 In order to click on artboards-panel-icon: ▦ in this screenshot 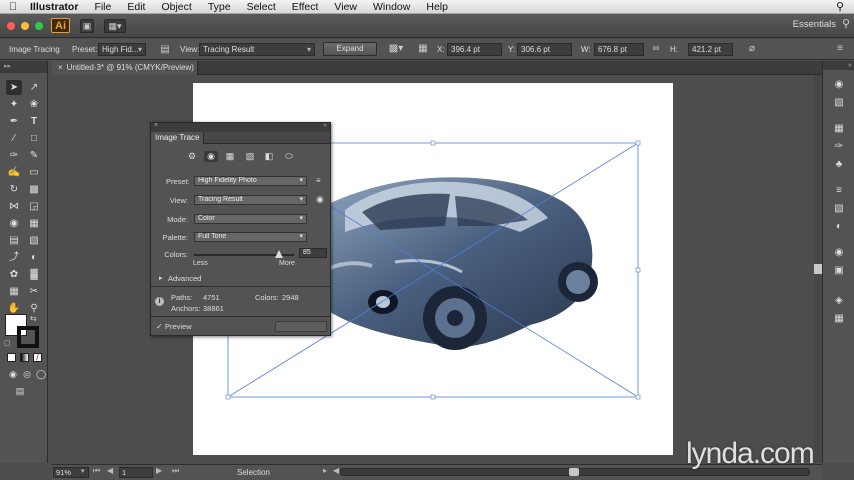, I will do `click(839, 319)`.